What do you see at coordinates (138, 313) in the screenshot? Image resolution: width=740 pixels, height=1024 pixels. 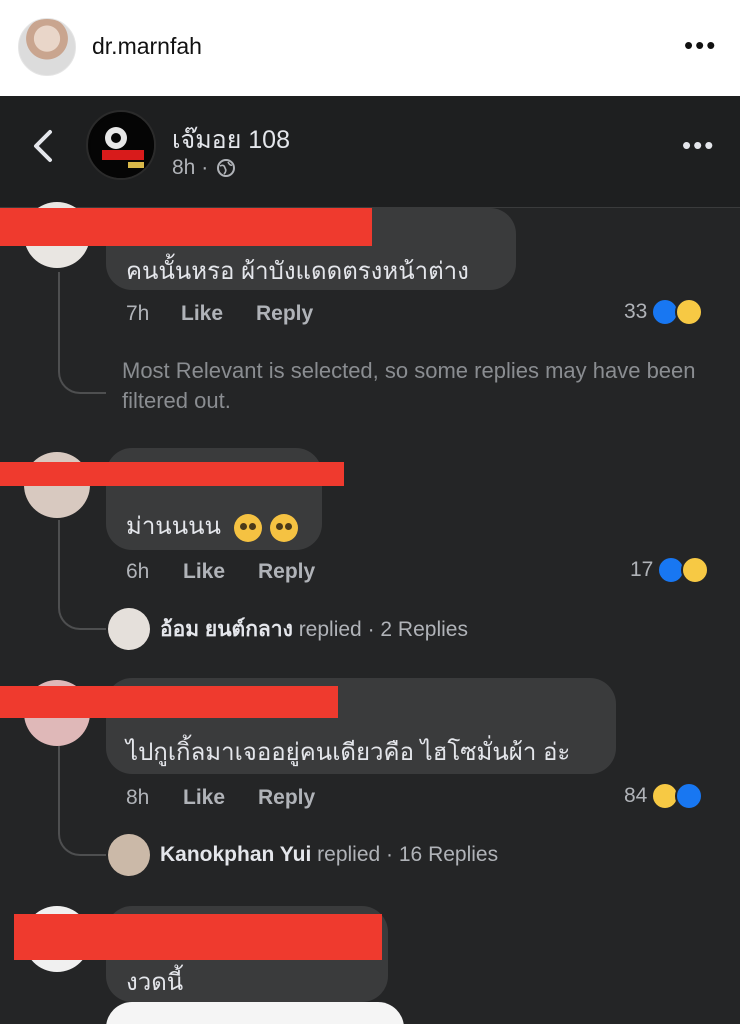 I see `comment-time: 7h` at bounding box center [138, 313].